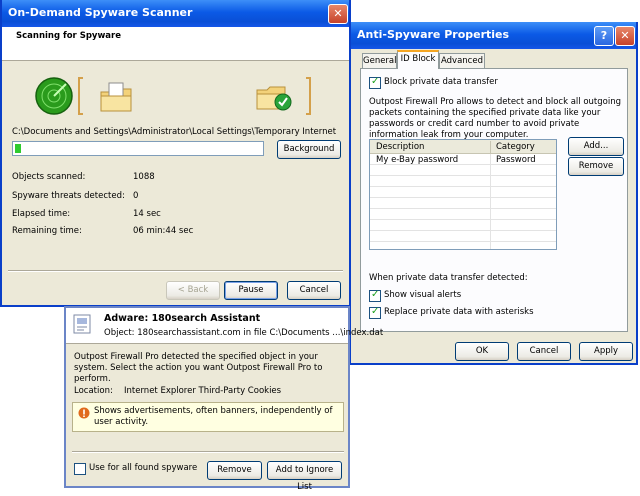 The image size is (640, 496). What do you see at coordinates (515, 147) in the screenshot?
I see `column-category: Category` at bounding box center [515, 147].